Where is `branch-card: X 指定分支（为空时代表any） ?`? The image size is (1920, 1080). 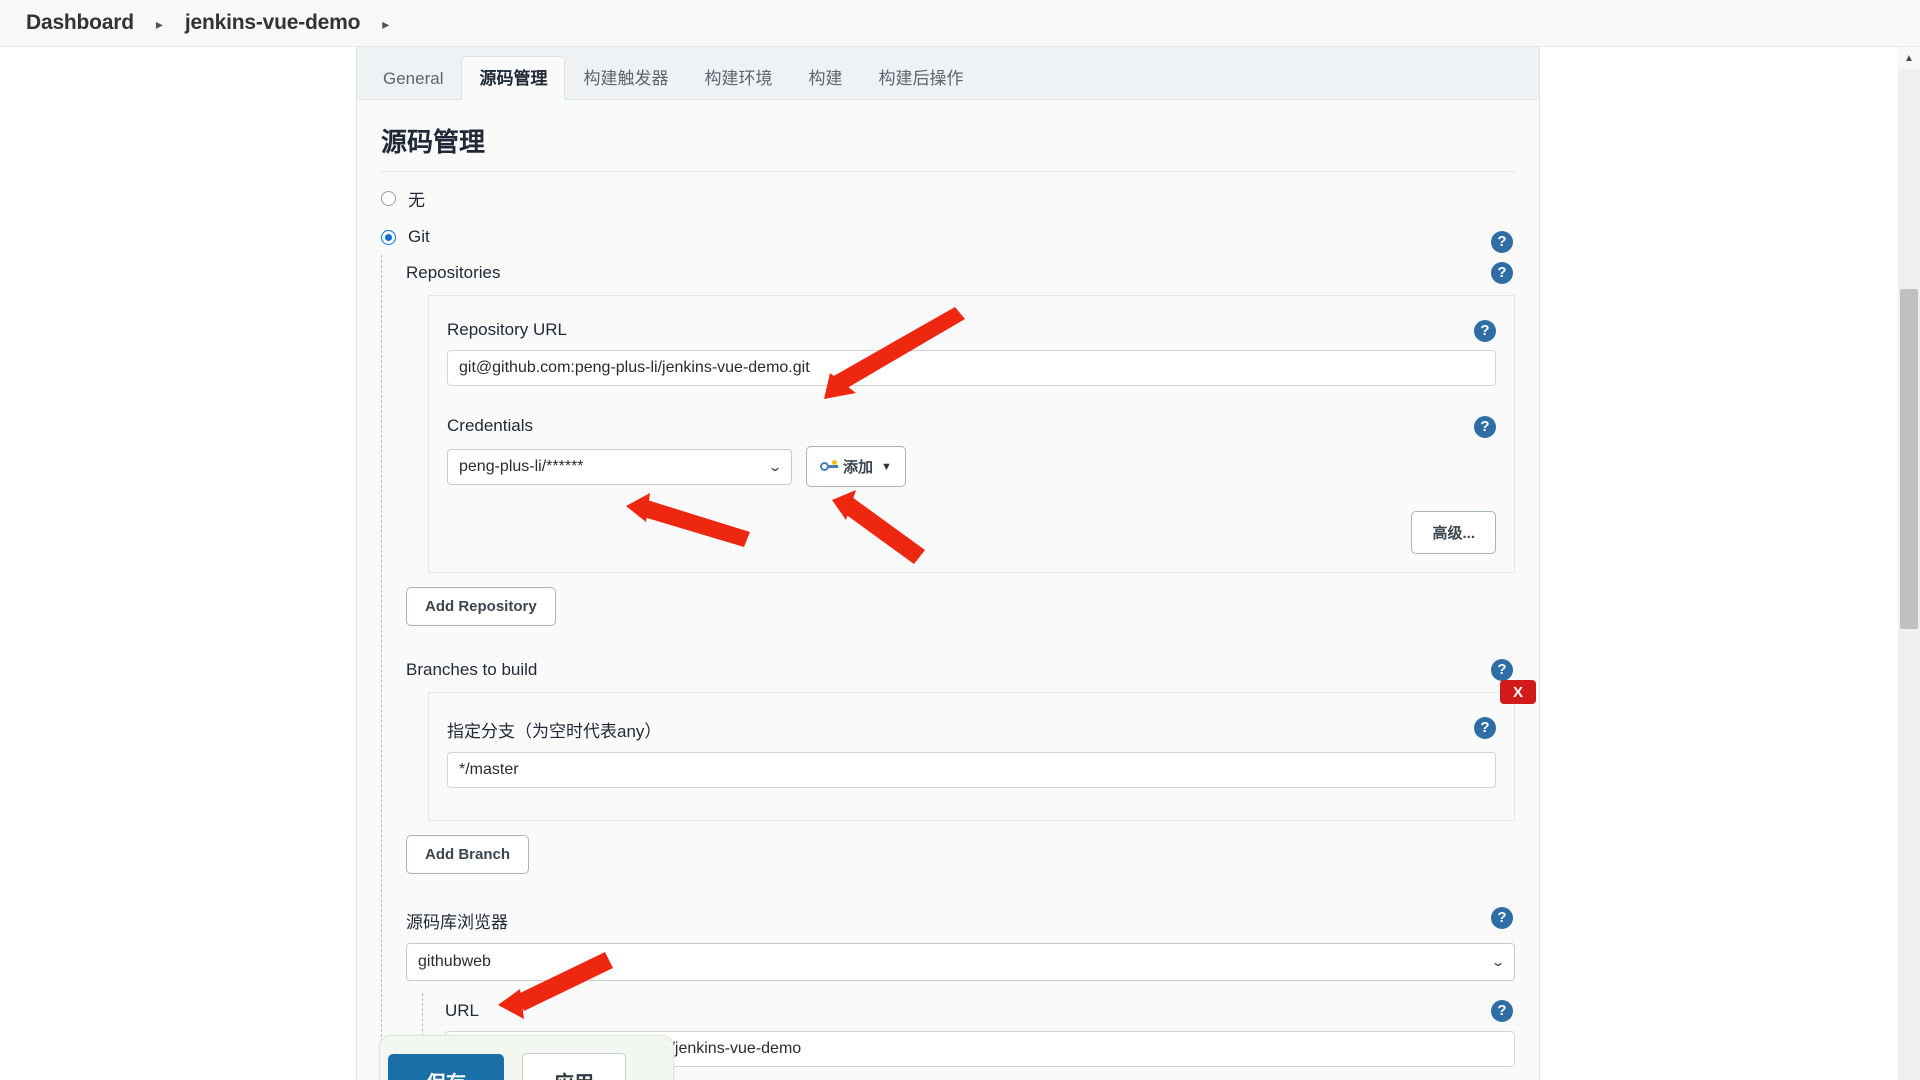
branch-card: X 指定分支（为空时代表any） ? is located at coordinates (982, 750).